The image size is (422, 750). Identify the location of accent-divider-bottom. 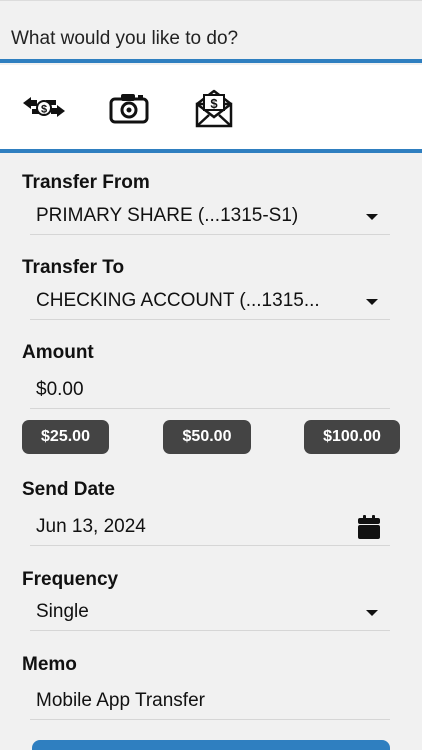
(211, 151).